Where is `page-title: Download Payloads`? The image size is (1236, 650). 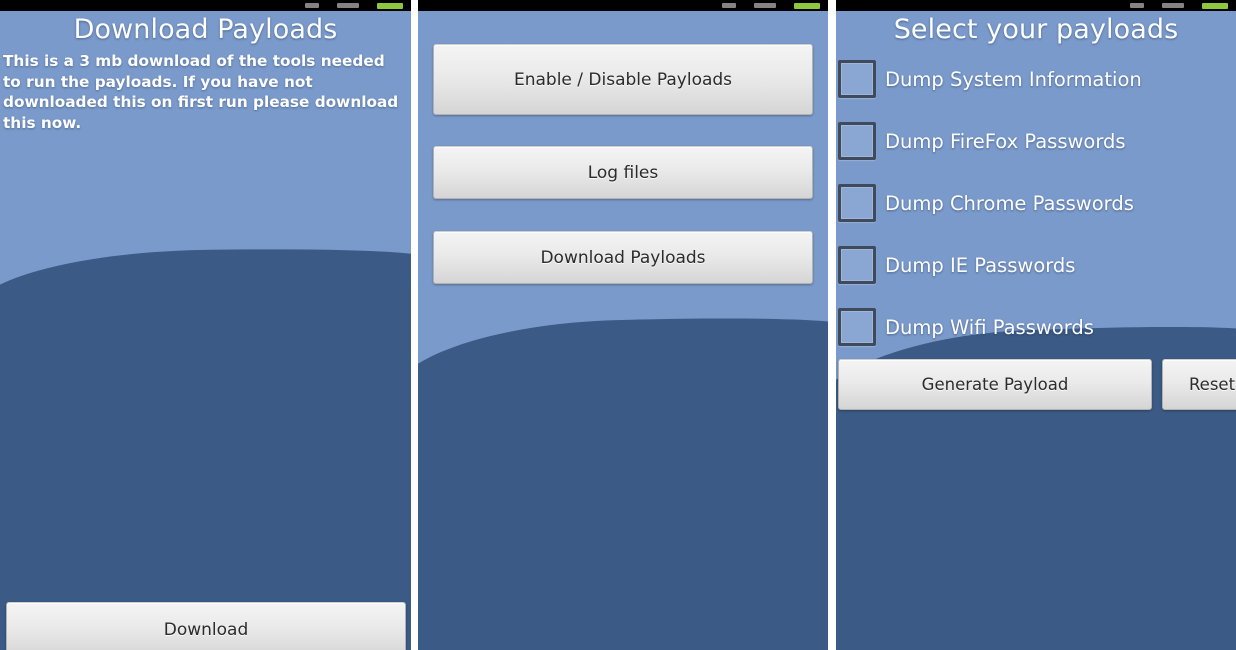
page-title: Download Payloads is located at coordinates (205, 29).